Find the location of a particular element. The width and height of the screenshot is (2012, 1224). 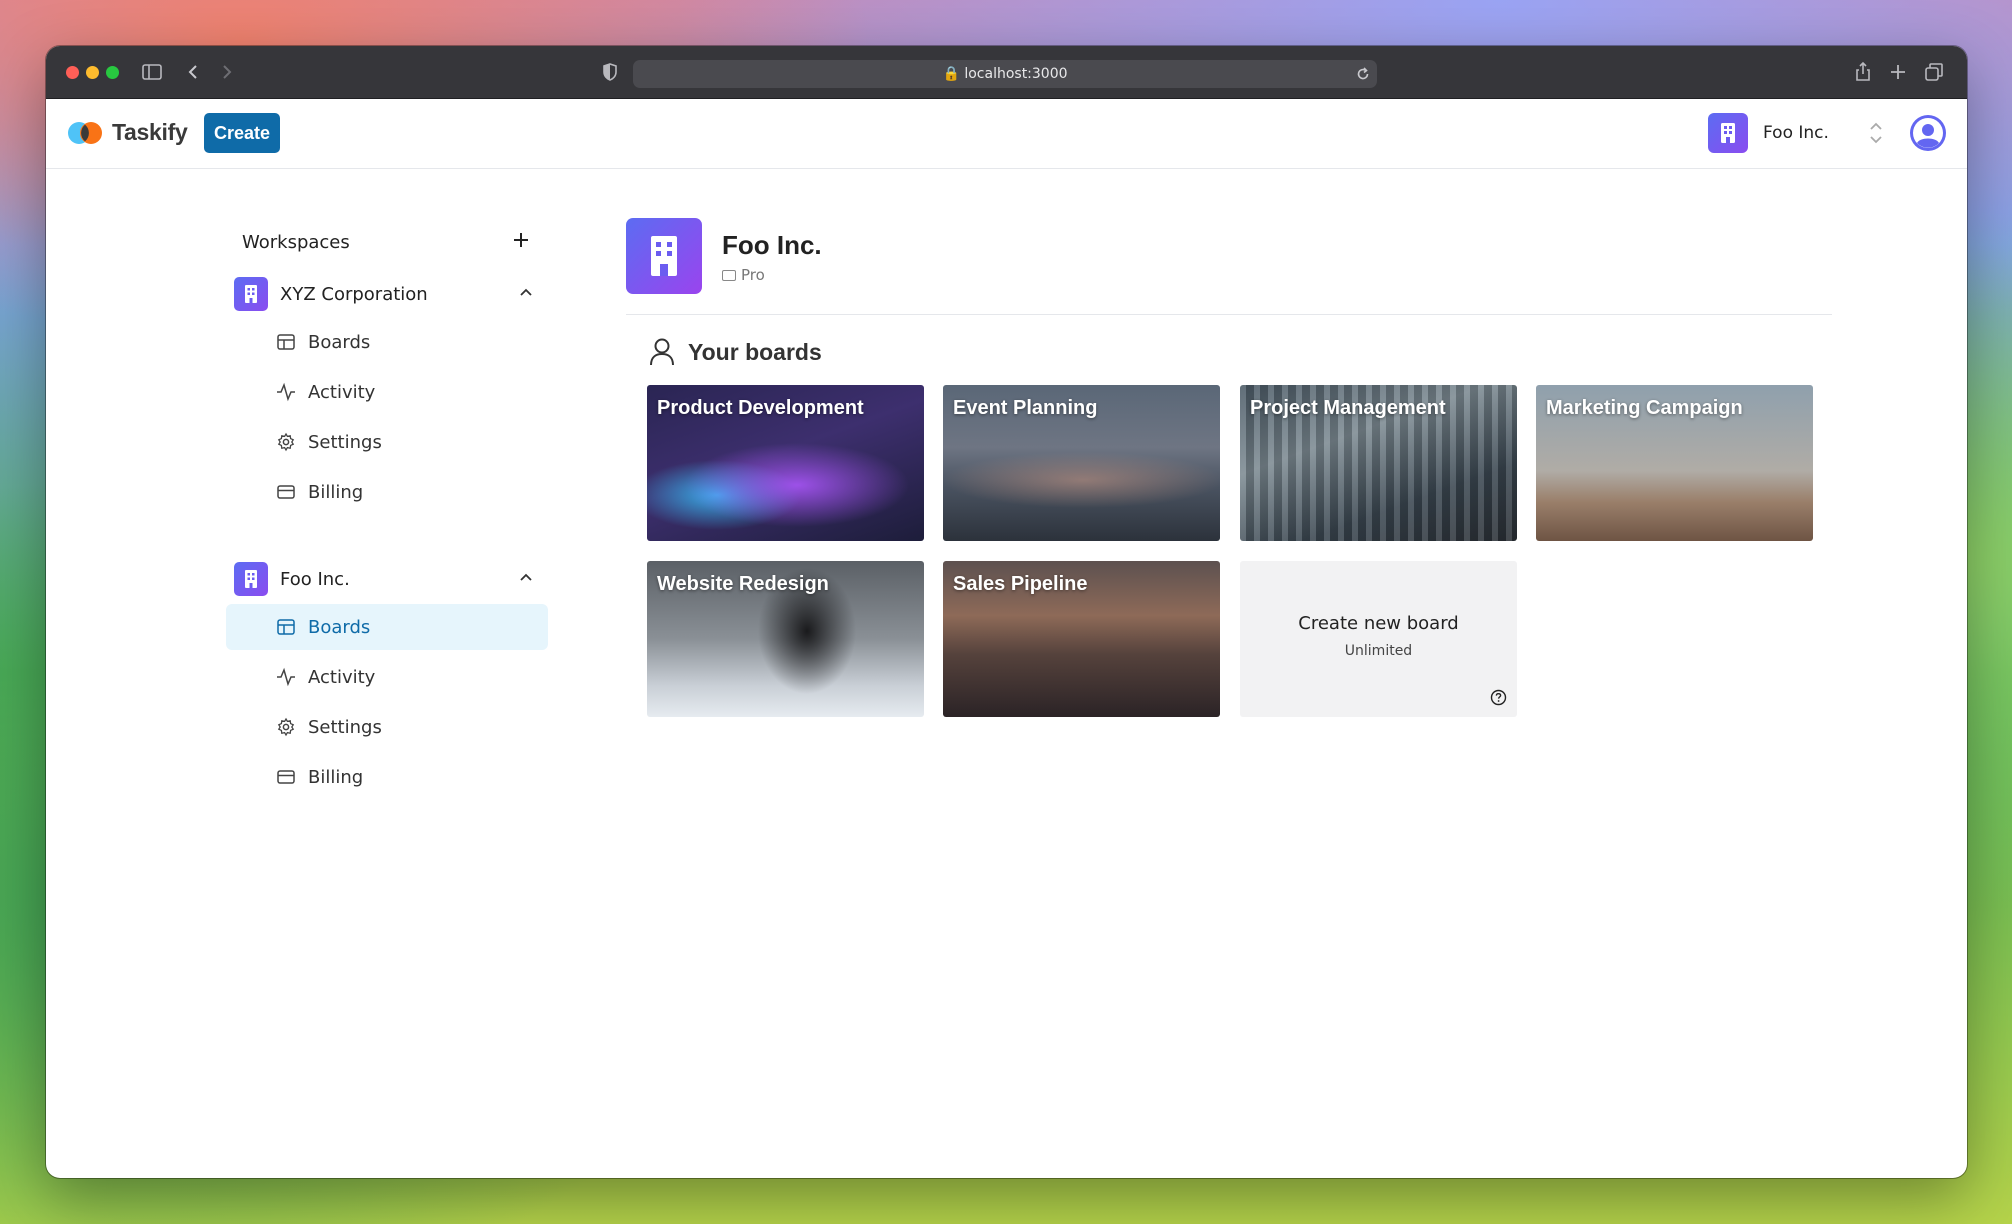

board-title: Website Redesign is located at coordinates (743, 584).